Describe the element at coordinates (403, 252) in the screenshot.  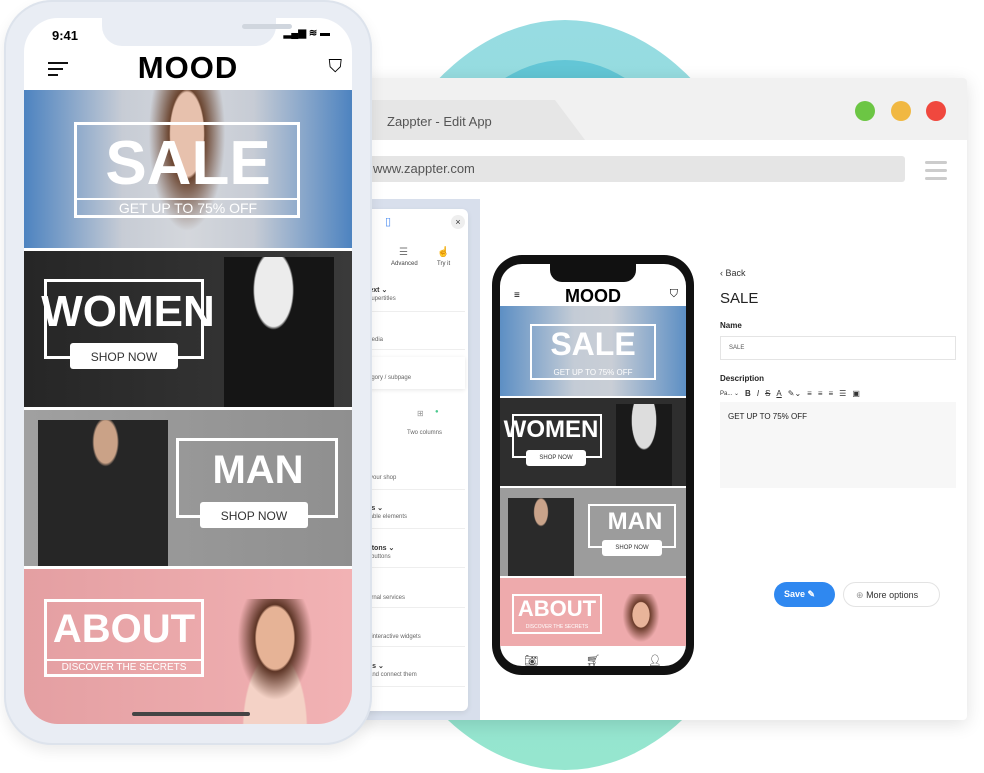
I see `advanced-icon: ☰` at that location.